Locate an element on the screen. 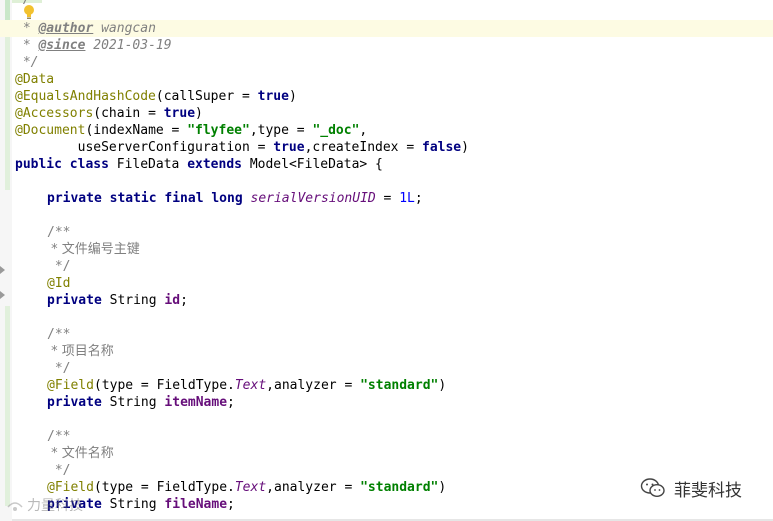 This screenshot has height=521, width=773. annotation: @Id is located at coordinates (59, 283).